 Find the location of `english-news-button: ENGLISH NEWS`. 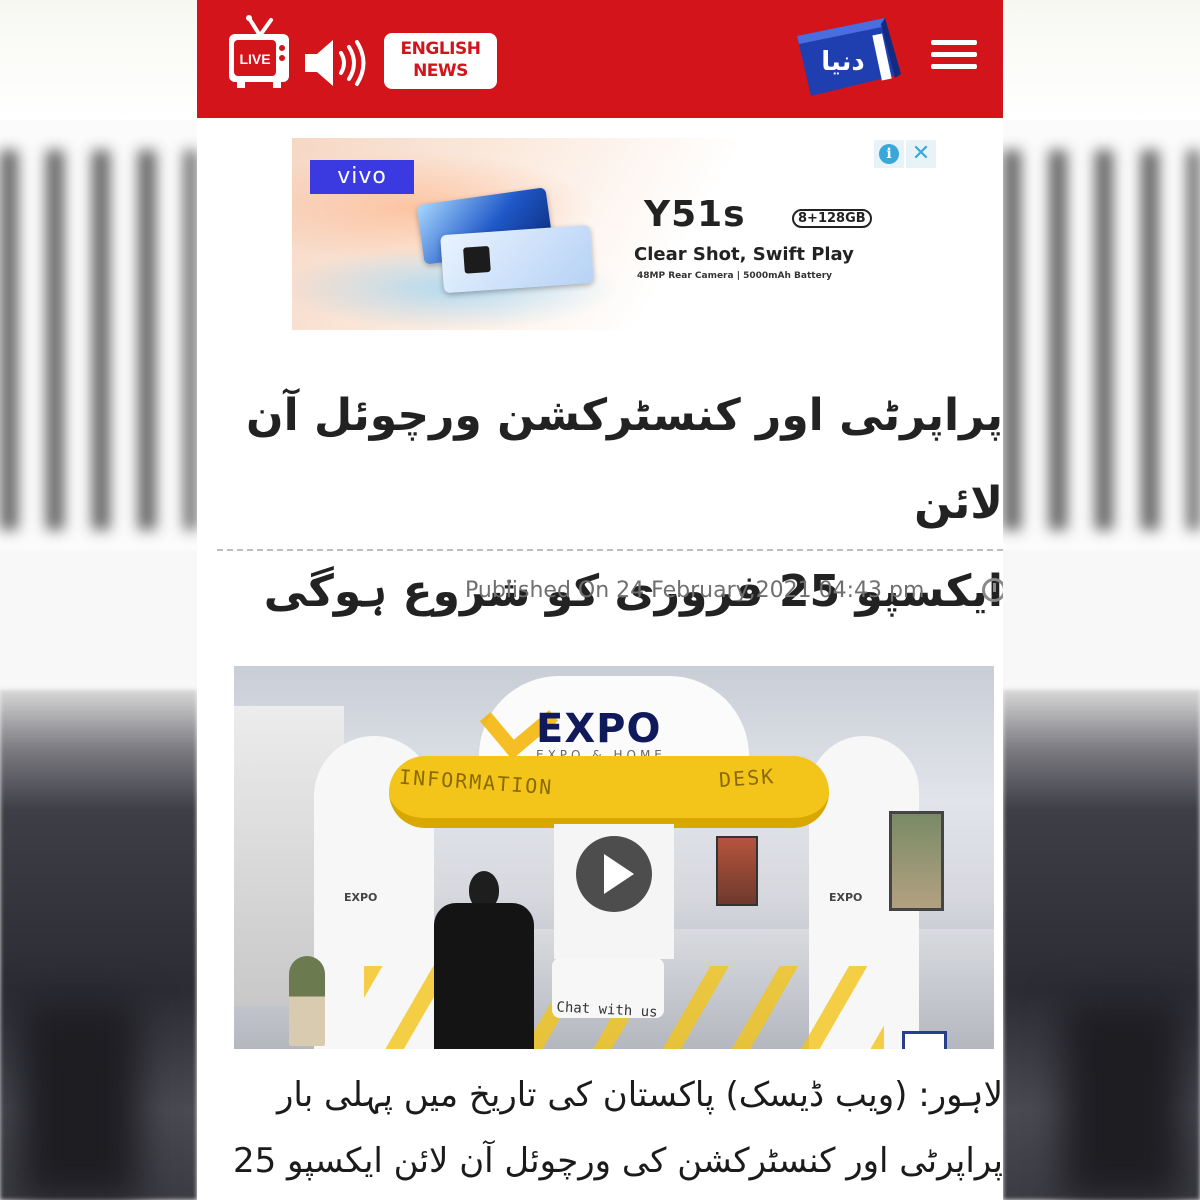

english-news-button: ENGLISH NEWS is located at coordinates (440, 61).